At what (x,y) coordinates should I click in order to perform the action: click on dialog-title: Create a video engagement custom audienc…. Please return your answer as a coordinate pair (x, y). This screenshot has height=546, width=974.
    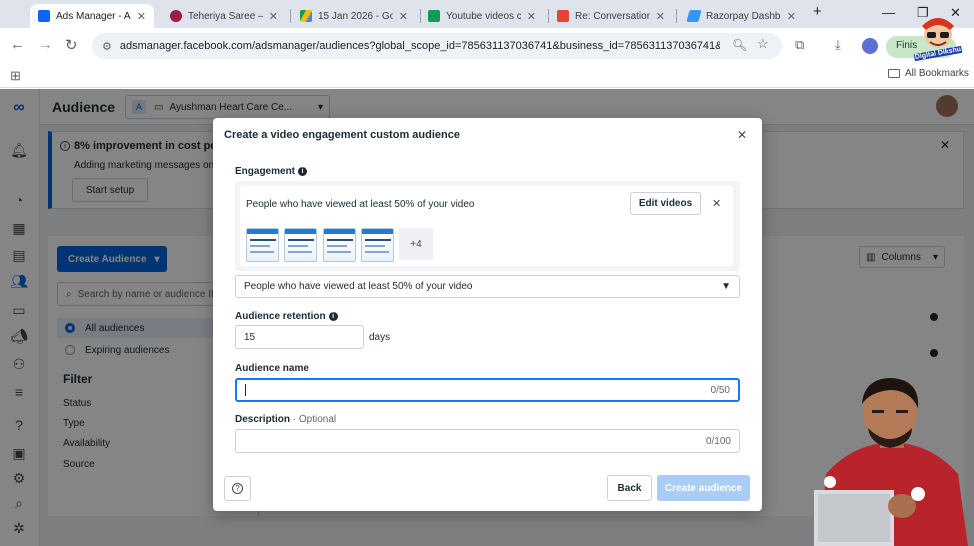
    Looking at the image, I should click on (342, 135).